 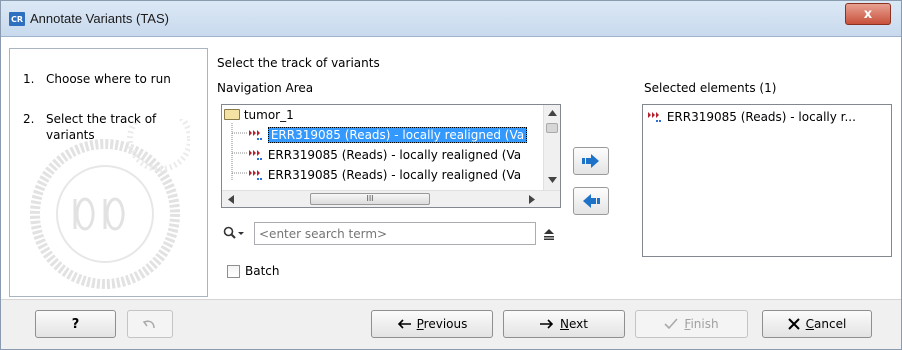 I want to click on close-icon: x, so click(x=868, y=14).